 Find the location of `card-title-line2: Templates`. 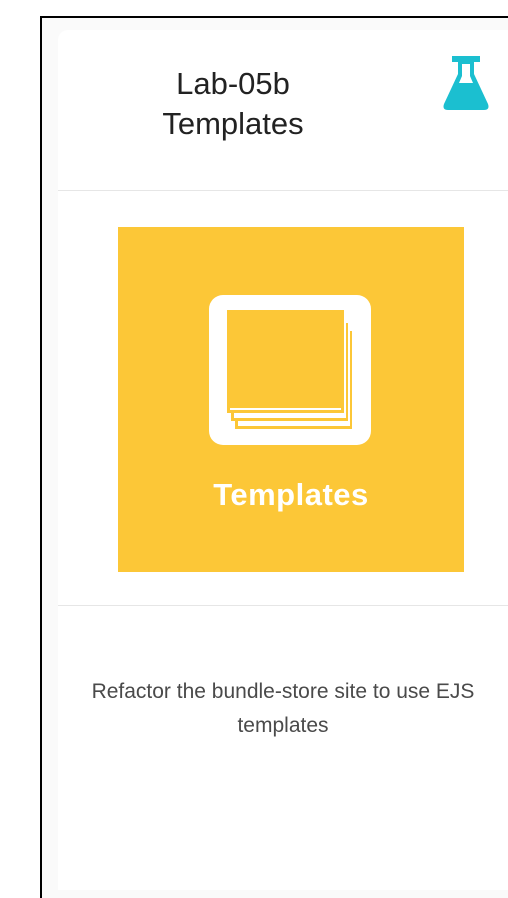

card-title-line2: Templates is located at coordinates (233, 123).